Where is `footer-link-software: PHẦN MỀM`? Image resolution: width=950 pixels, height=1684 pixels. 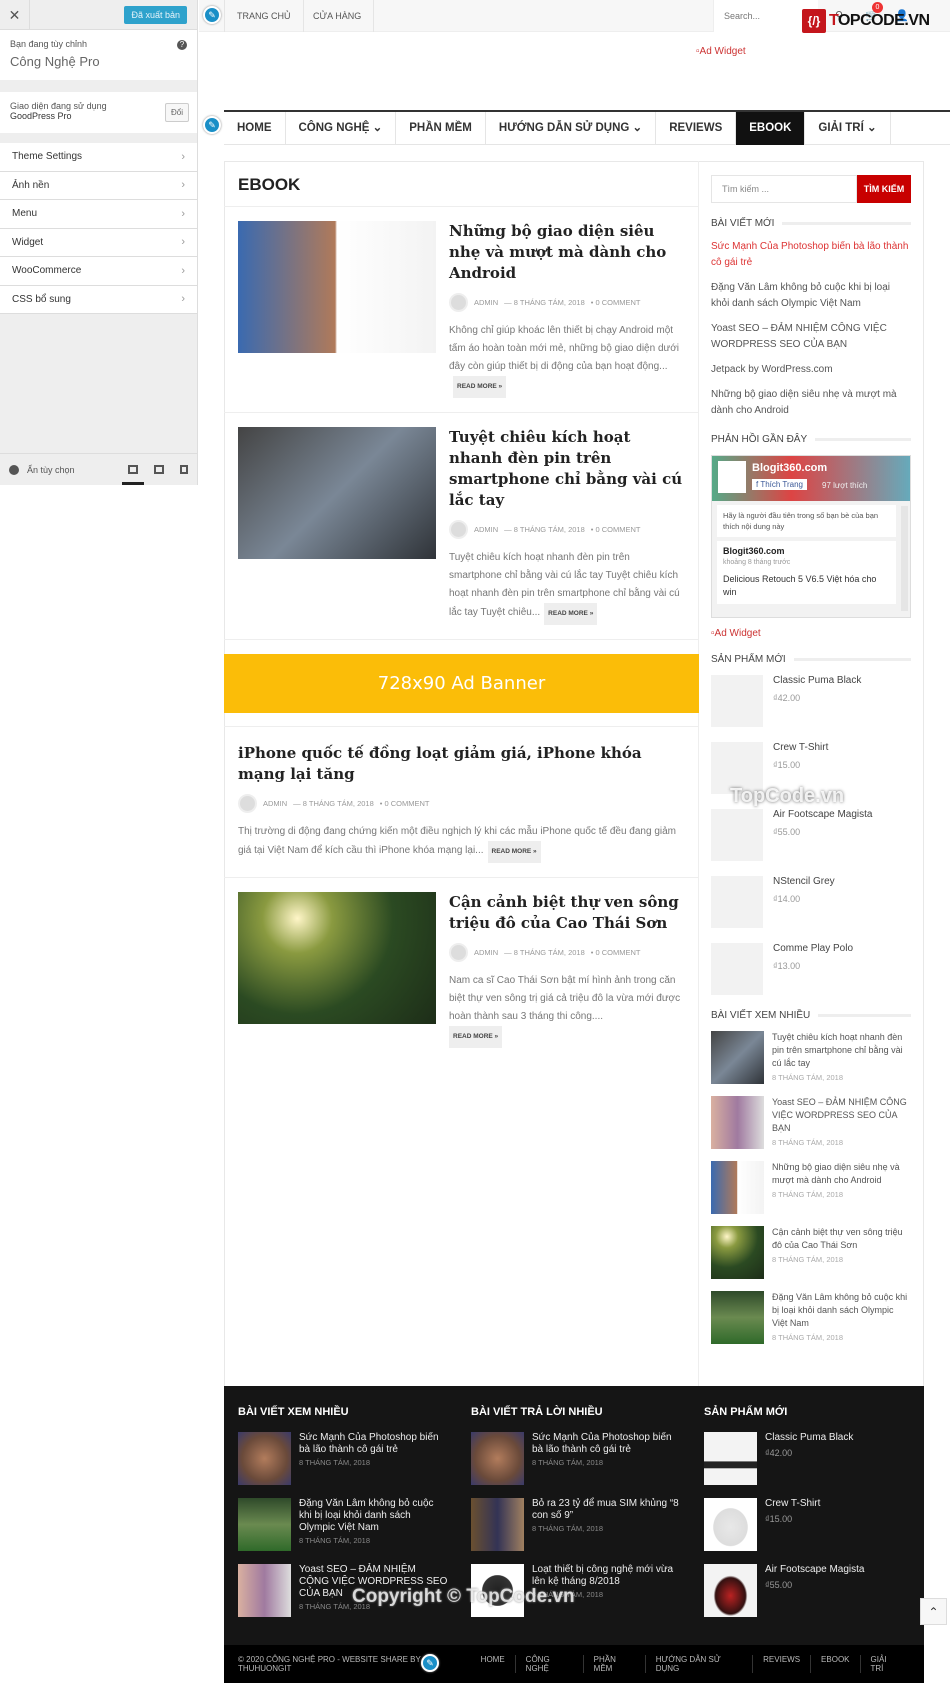 footer-link-software: PHẦN MỀM is located at coordinates (613, 1664).